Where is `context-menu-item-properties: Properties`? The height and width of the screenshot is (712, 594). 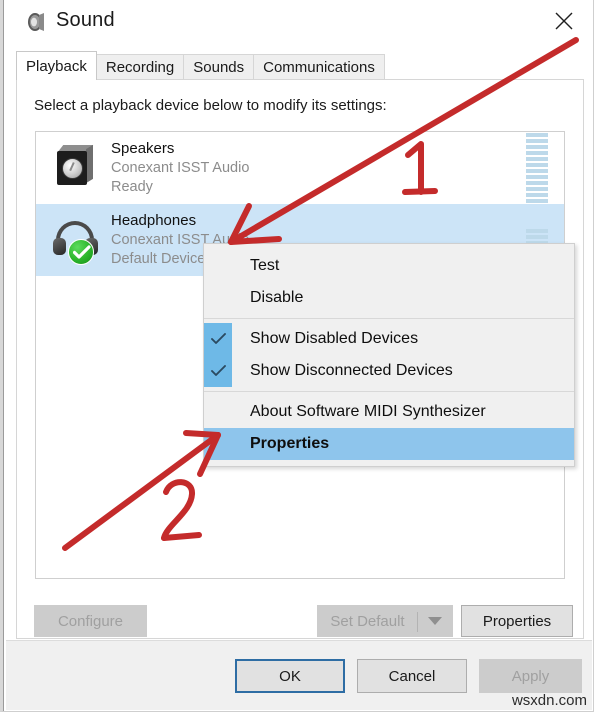 context-menu-item-properties: Properties is located at coordinates (389, 444).